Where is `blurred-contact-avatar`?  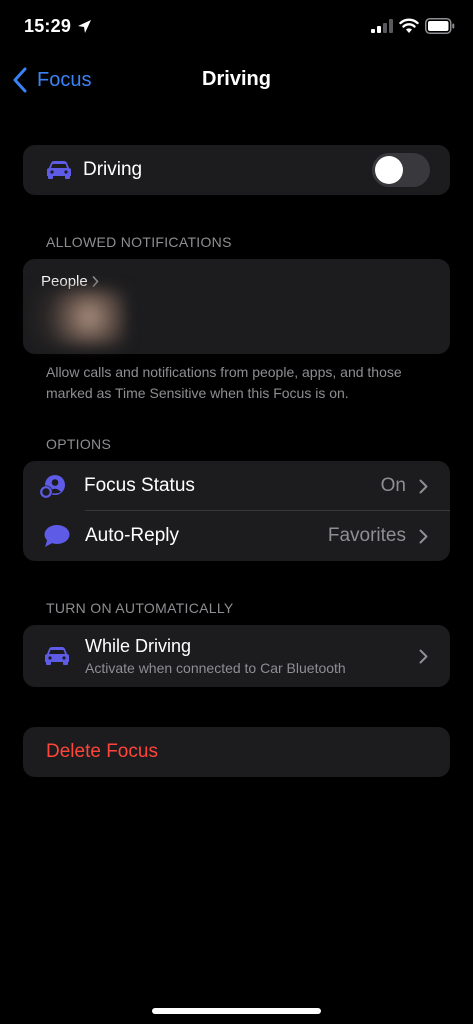
blurred-contact-avatar is located at coordinates (78, 317).